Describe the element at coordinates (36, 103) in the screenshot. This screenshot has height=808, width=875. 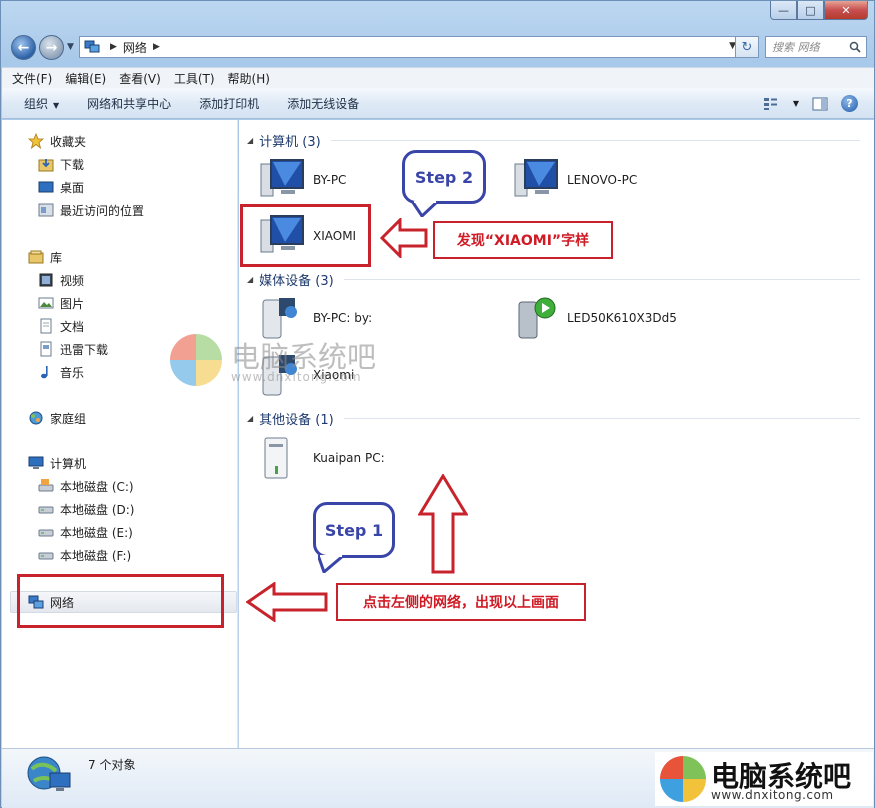
I see `organize-label: 组织` at that location.